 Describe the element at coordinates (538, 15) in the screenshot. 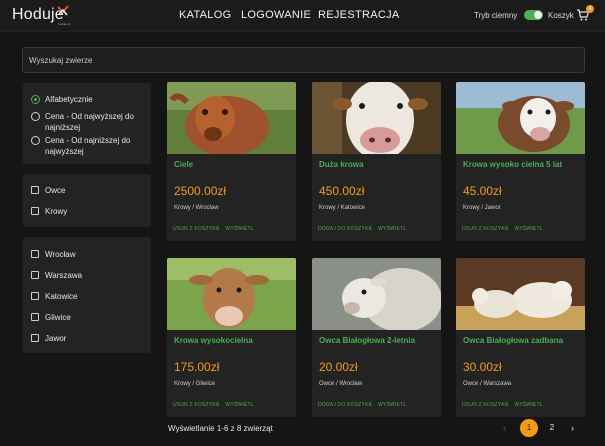

I see `toggle-knob` at that location.